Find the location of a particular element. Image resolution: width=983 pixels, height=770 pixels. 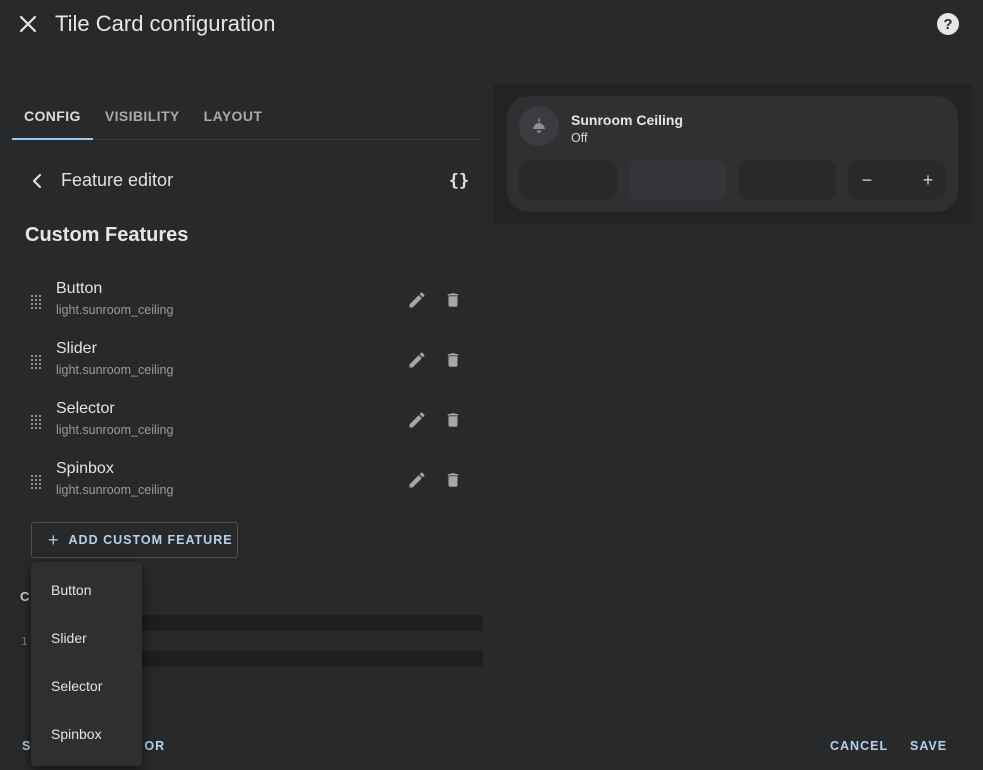

add-feature-menu: Button Slider Selector Spinbox is located at coordinates (86, 664).